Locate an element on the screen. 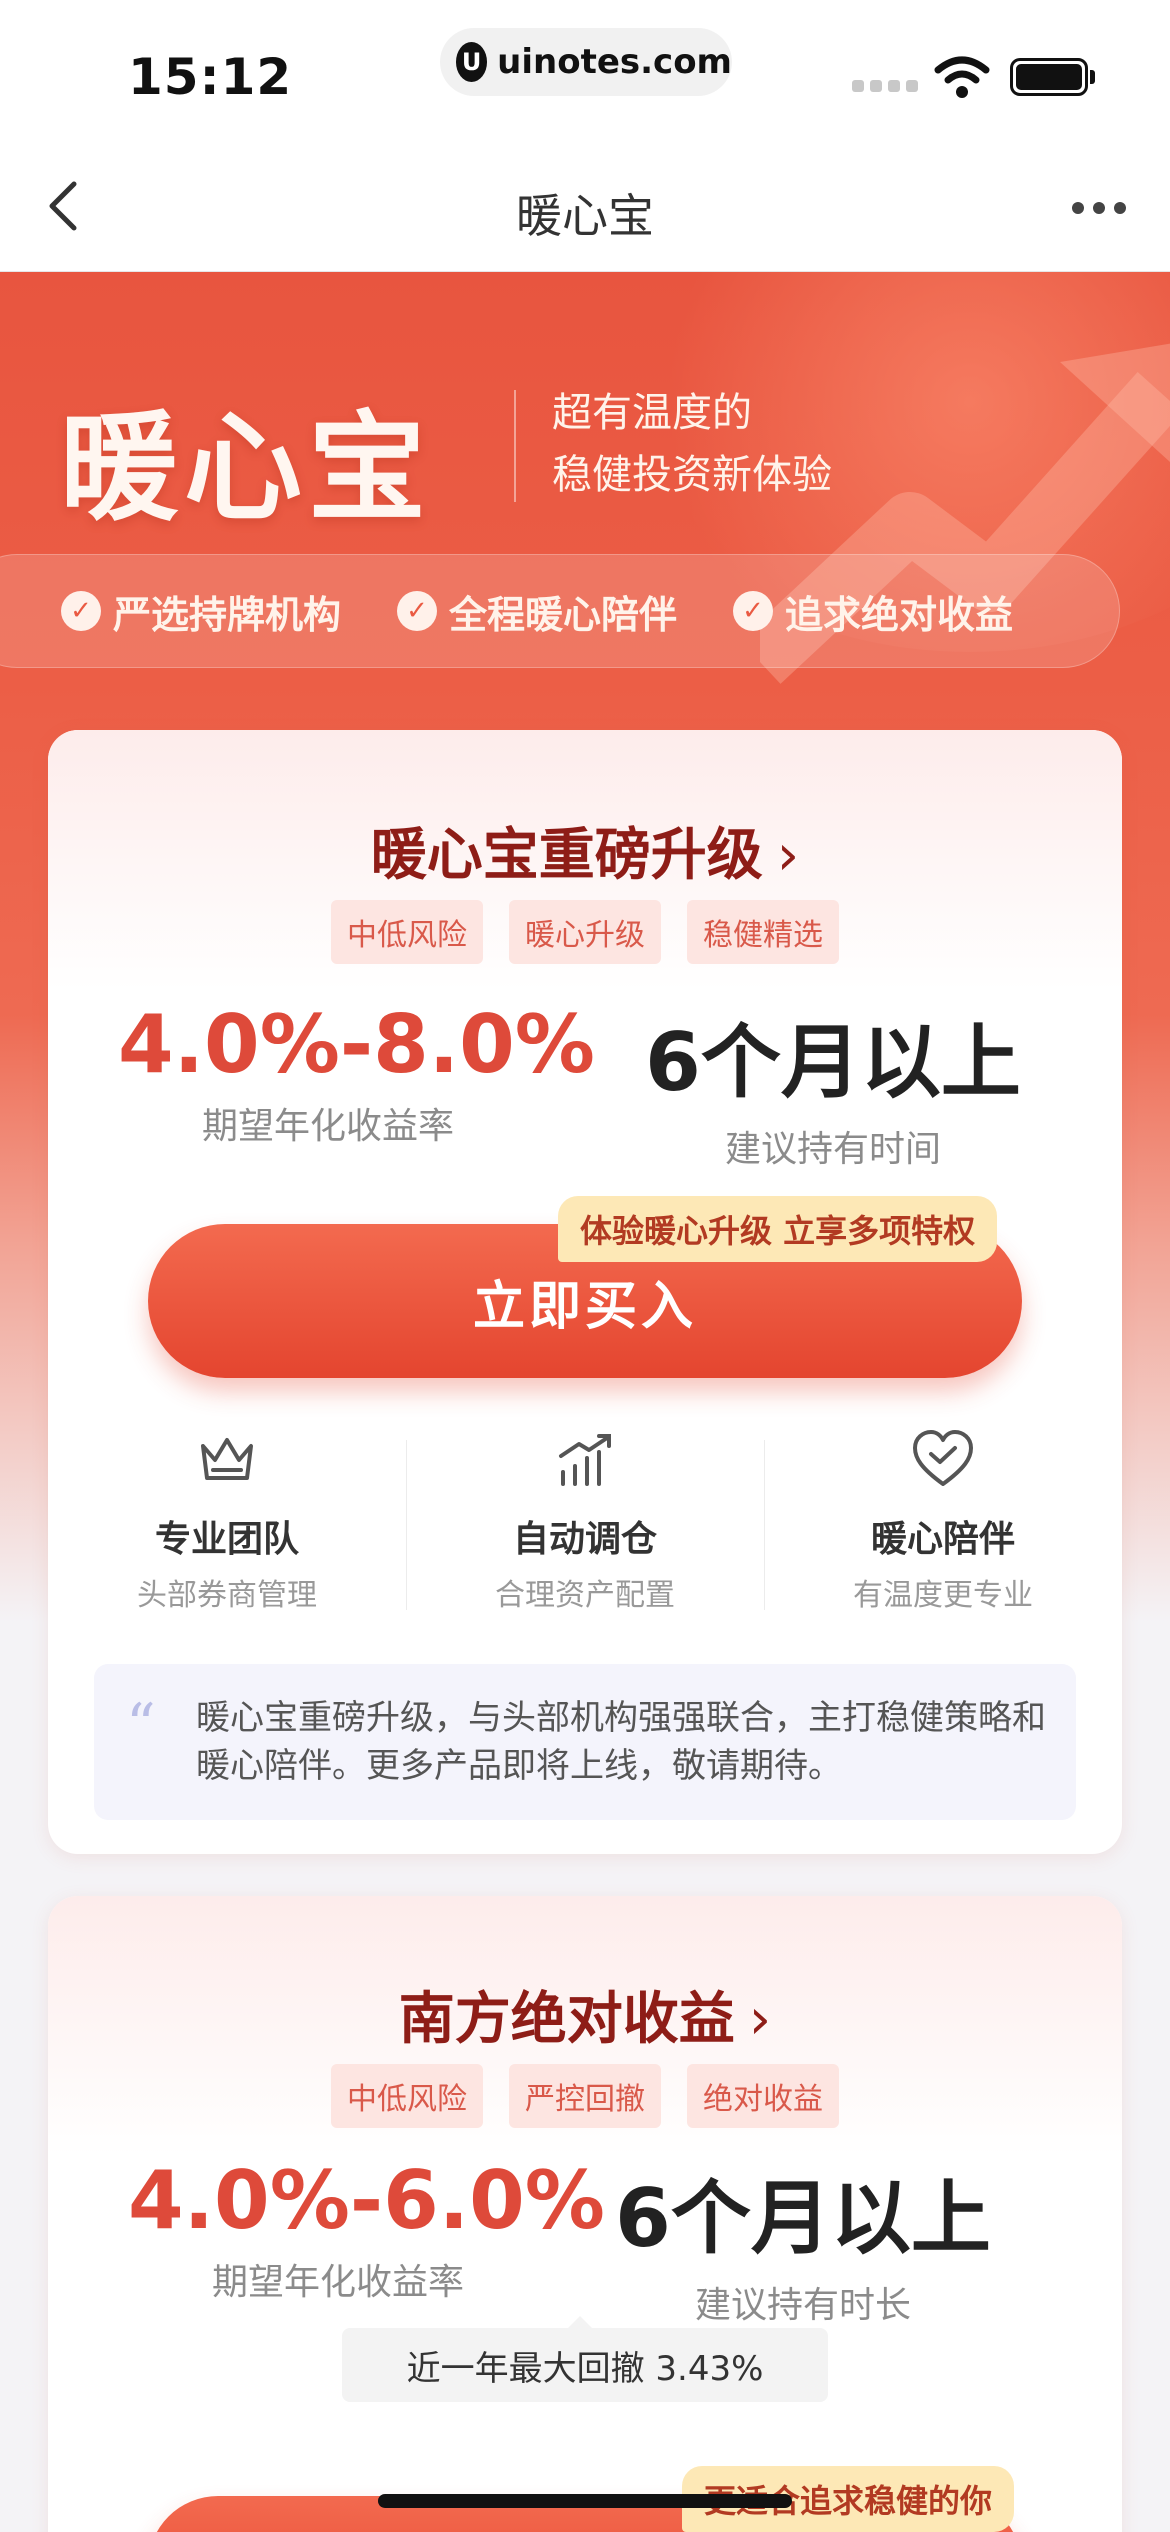  page-title: 暖心宝 is located at coordinates (585, 216).